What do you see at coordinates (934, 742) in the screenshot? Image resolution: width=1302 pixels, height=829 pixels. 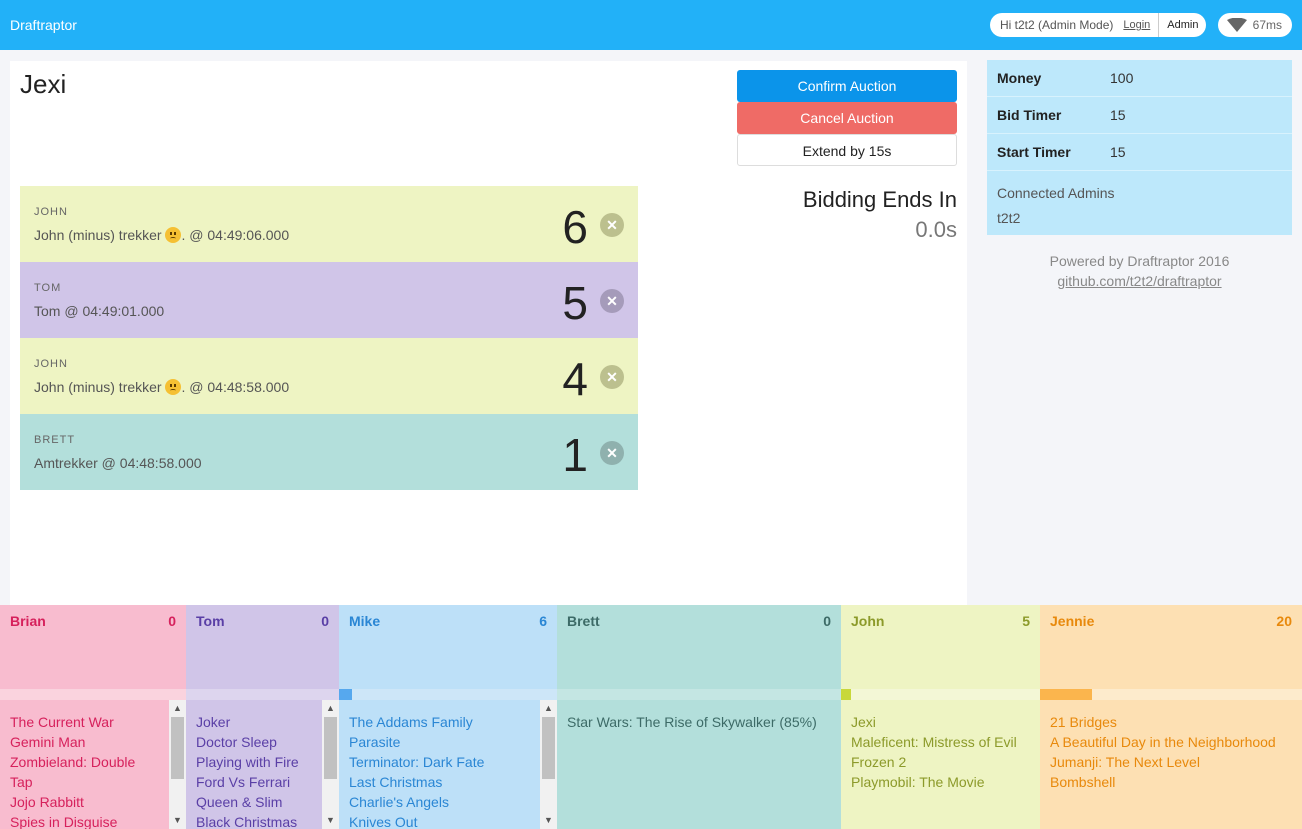 I see `list-item: Maleficent: Mistress of Evil` at bounding box center [934, 742].